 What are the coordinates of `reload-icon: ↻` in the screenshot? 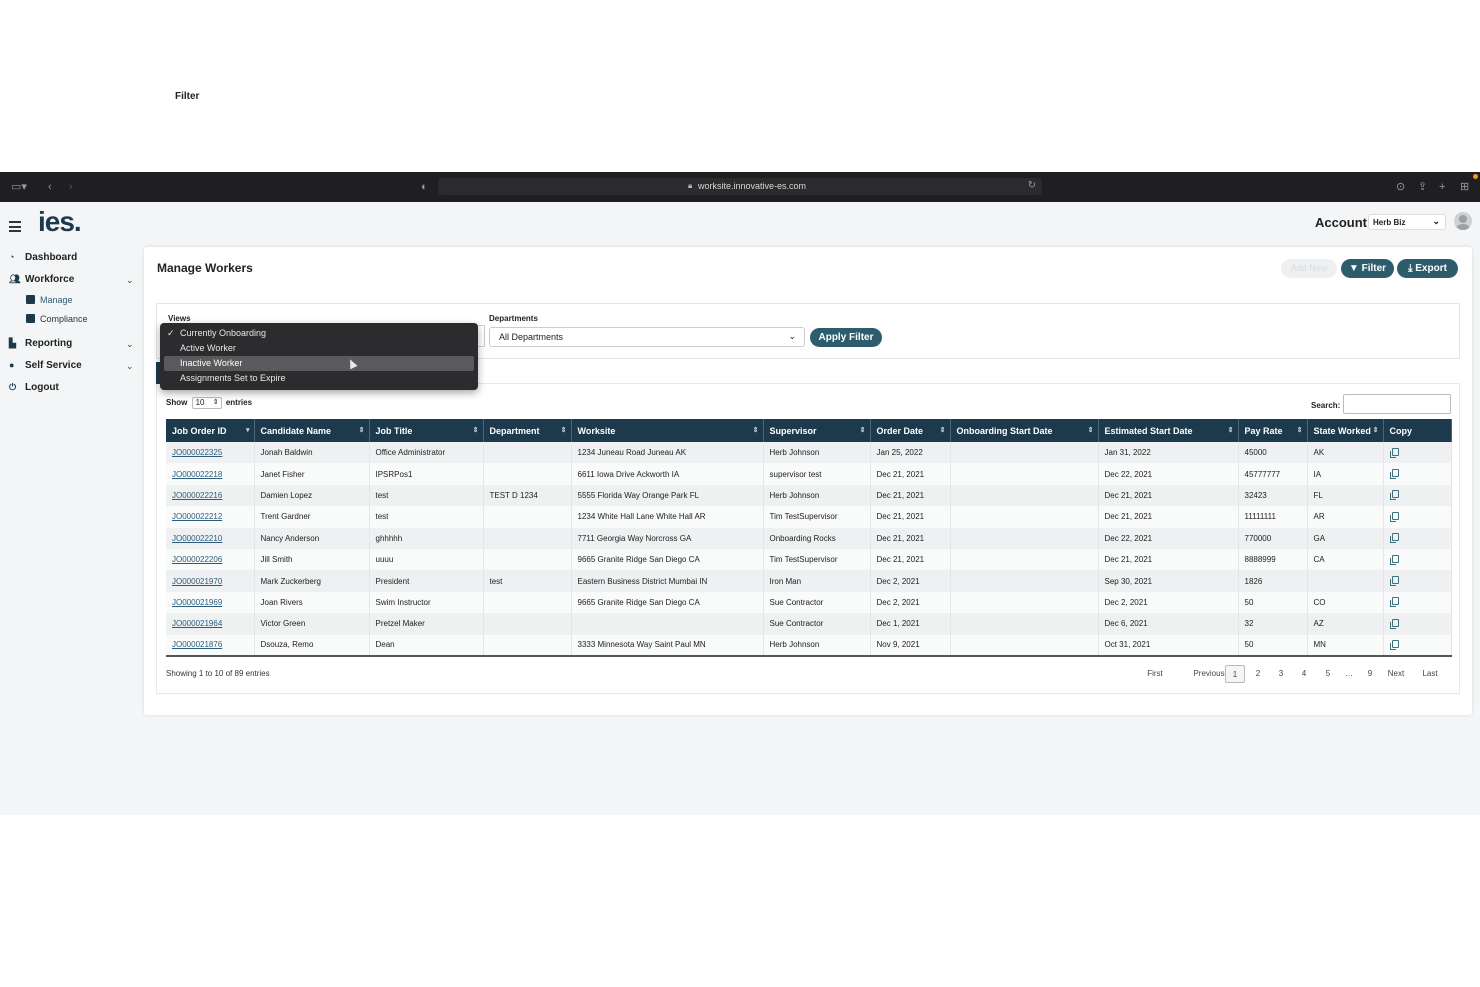 It's located at (1032, 185).